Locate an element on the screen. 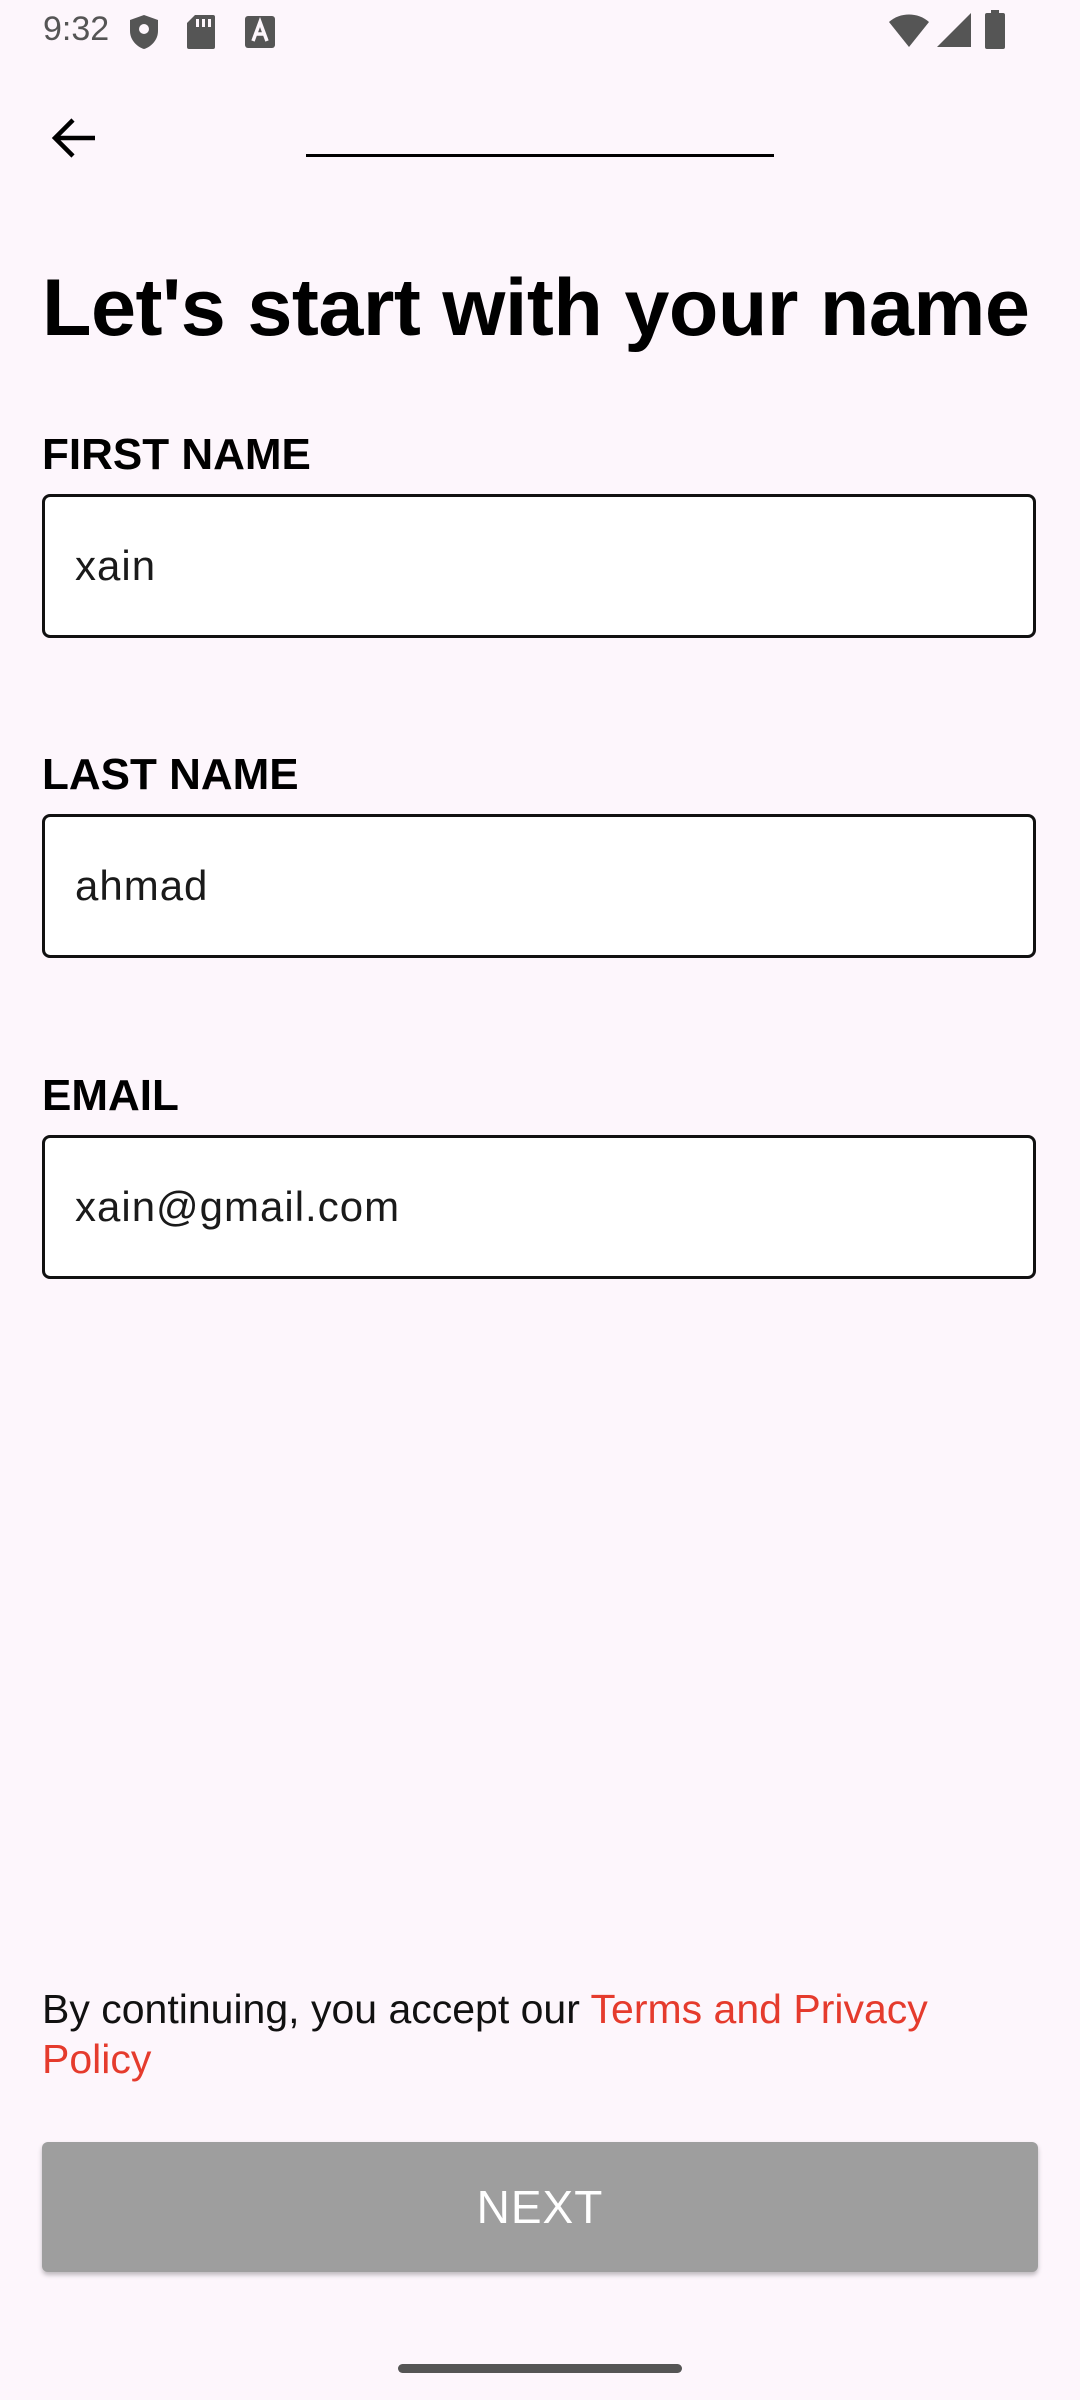 The height and width of the screenshot is (2400, 1080). last-name-field: ahmad is located at coordinates (539, 886).